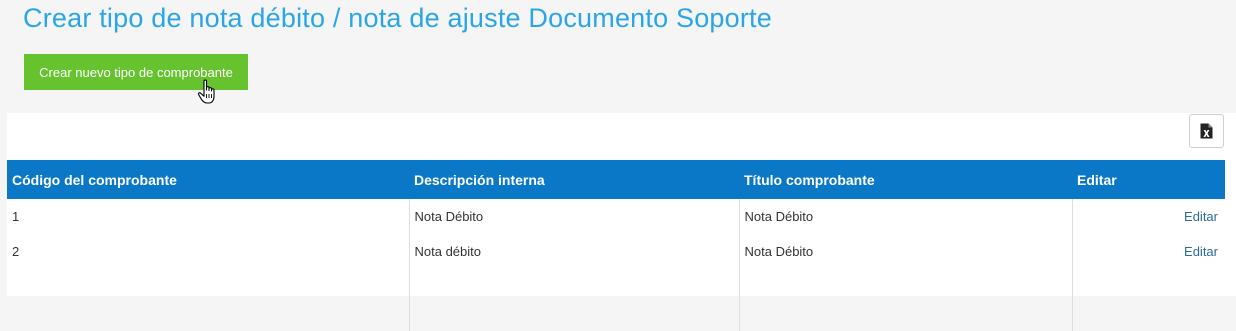 Image resolution: width=1236 pixels, height=331 pixels. Describe the element at coordinates (206, 91) in the screenshot. I see `hand-pointer-cursor-icon` at that location.